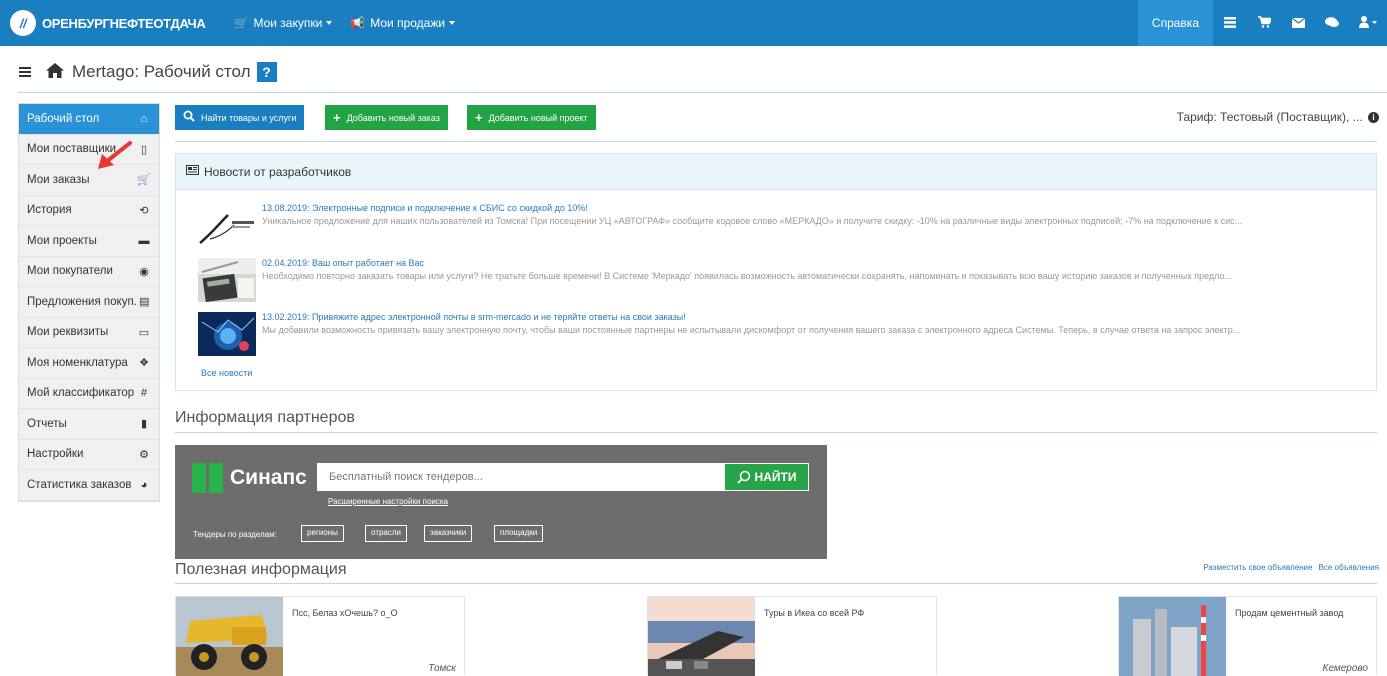 This screenshot has height=676, width=1387. I want to click on sidebar-item: Мои реквизиты ▭, so click(89, 333).